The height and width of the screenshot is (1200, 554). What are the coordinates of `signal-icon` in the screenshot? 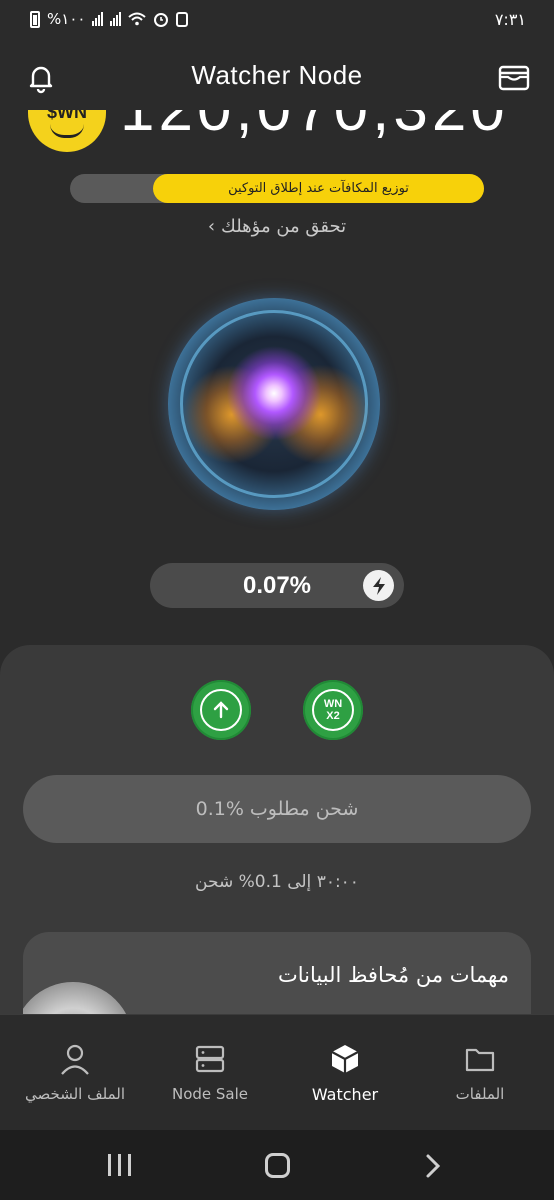 It's located at (98, 19).